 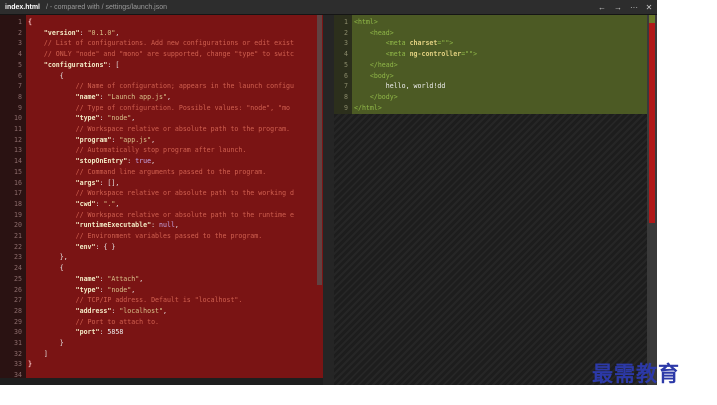 I want to click on left-code-line: "name": "Attach",, so click(x=86, y=279).